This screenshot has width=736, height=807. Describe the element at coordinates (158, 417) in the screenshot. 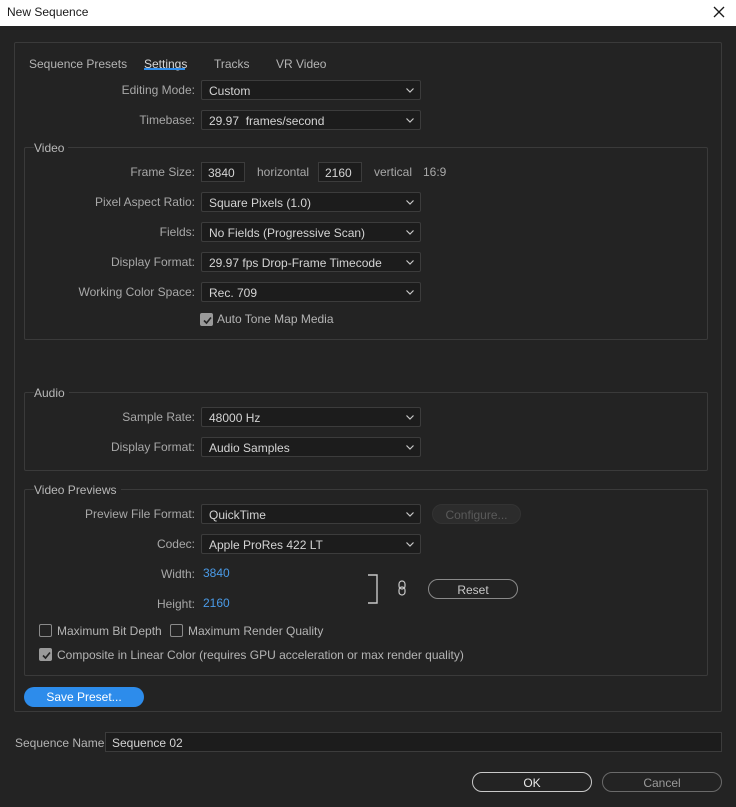

I see `sample-rate-label: Sample Rate:` at that location.